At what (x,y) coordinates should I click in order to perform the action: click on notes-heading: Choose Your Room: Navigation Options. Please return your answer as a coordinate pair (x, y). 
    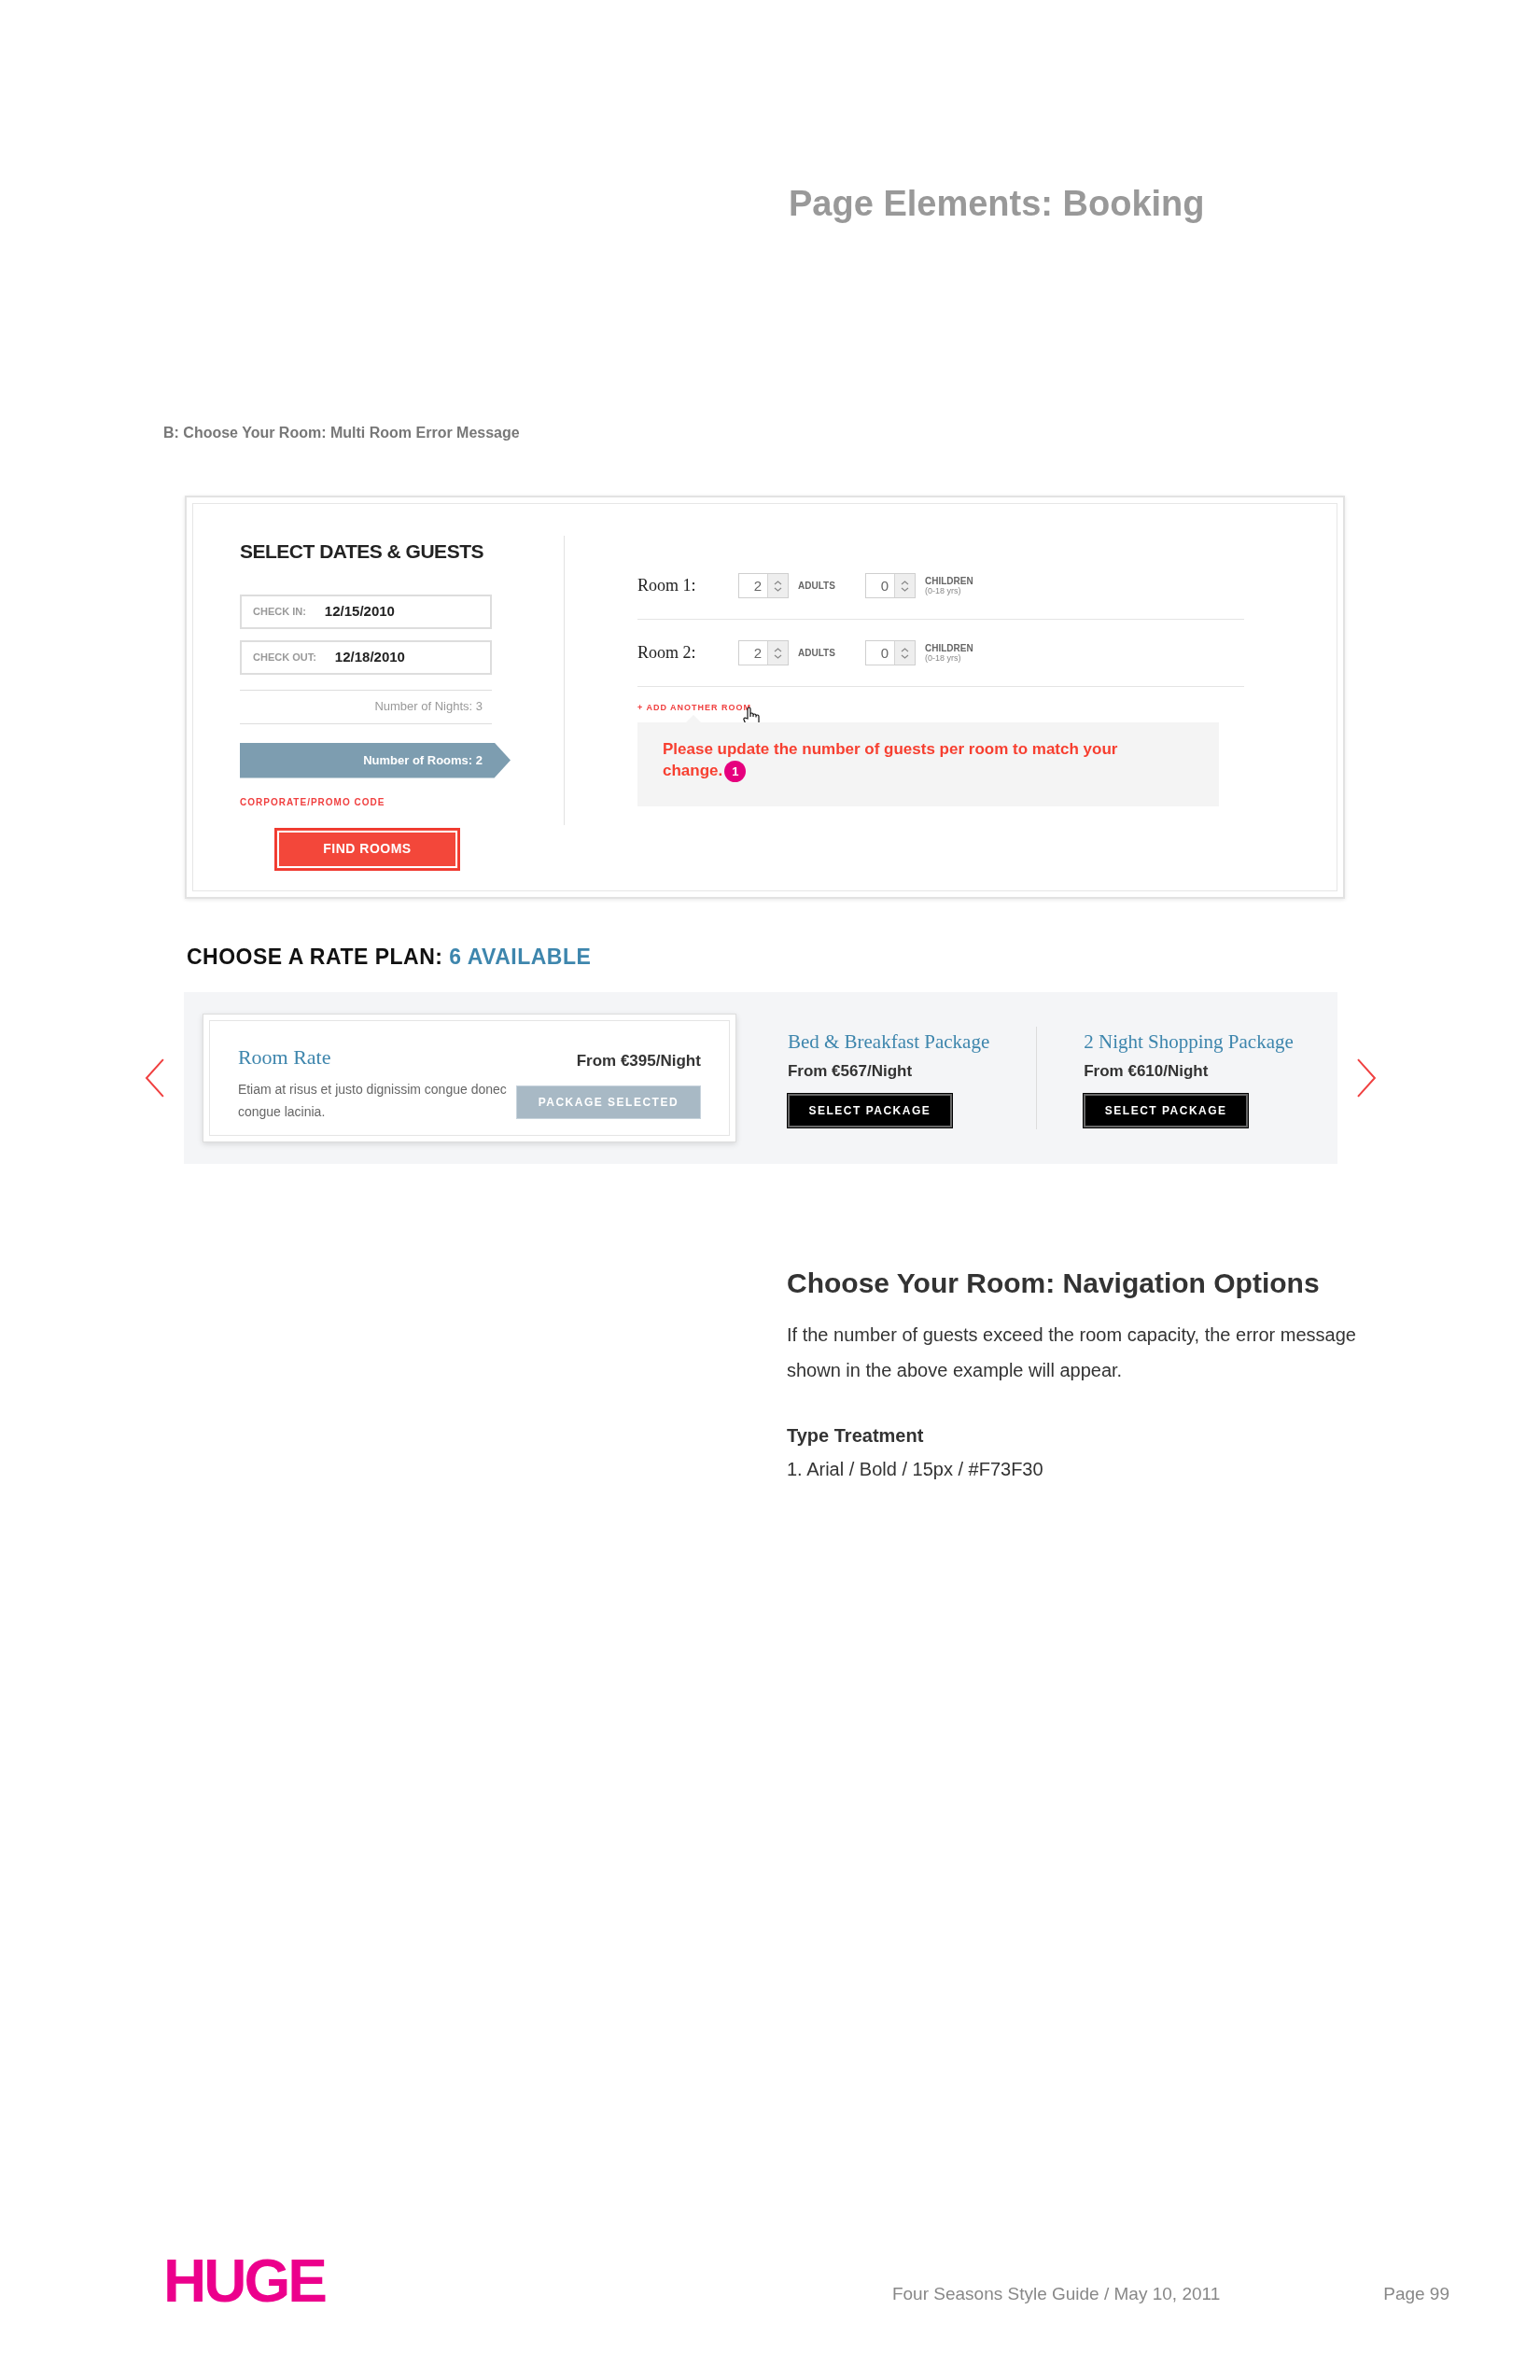
    Looking at the image, I should click on (1054, 1283).